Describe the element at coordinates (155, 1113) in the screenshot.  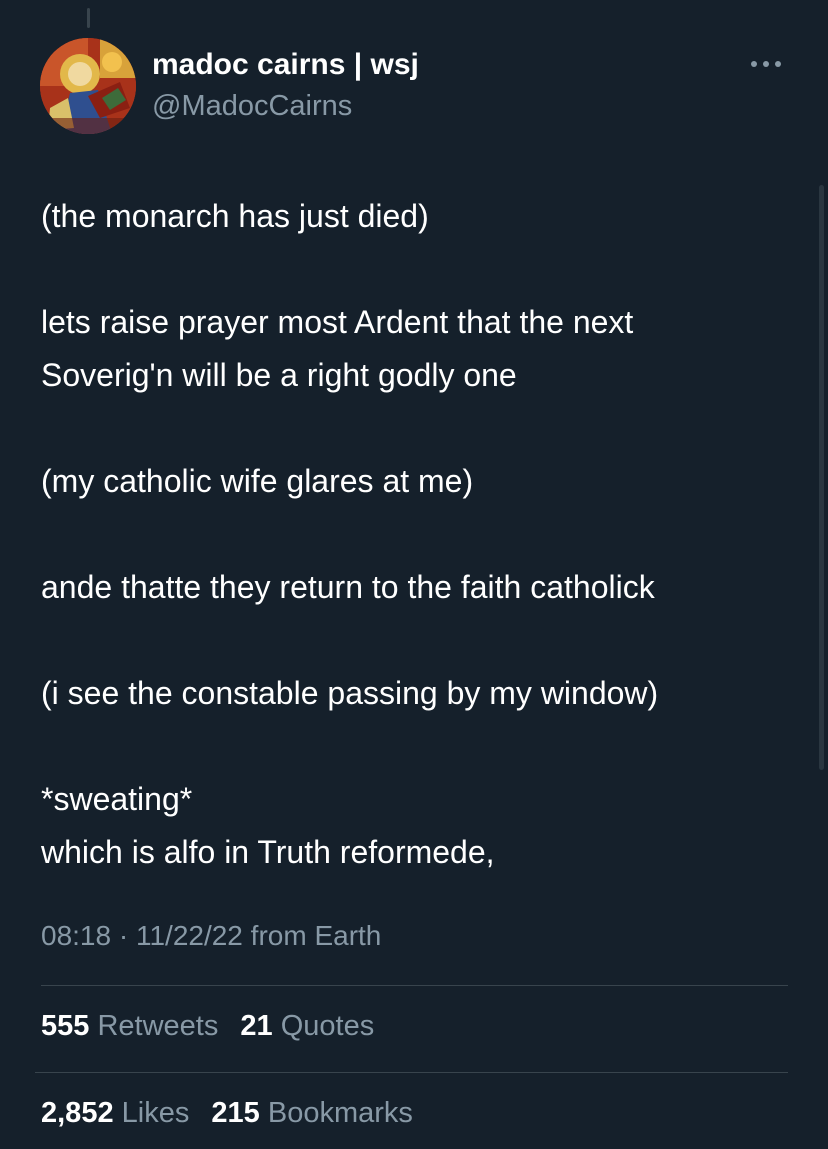
I see `likes-label: Likes` at that location.